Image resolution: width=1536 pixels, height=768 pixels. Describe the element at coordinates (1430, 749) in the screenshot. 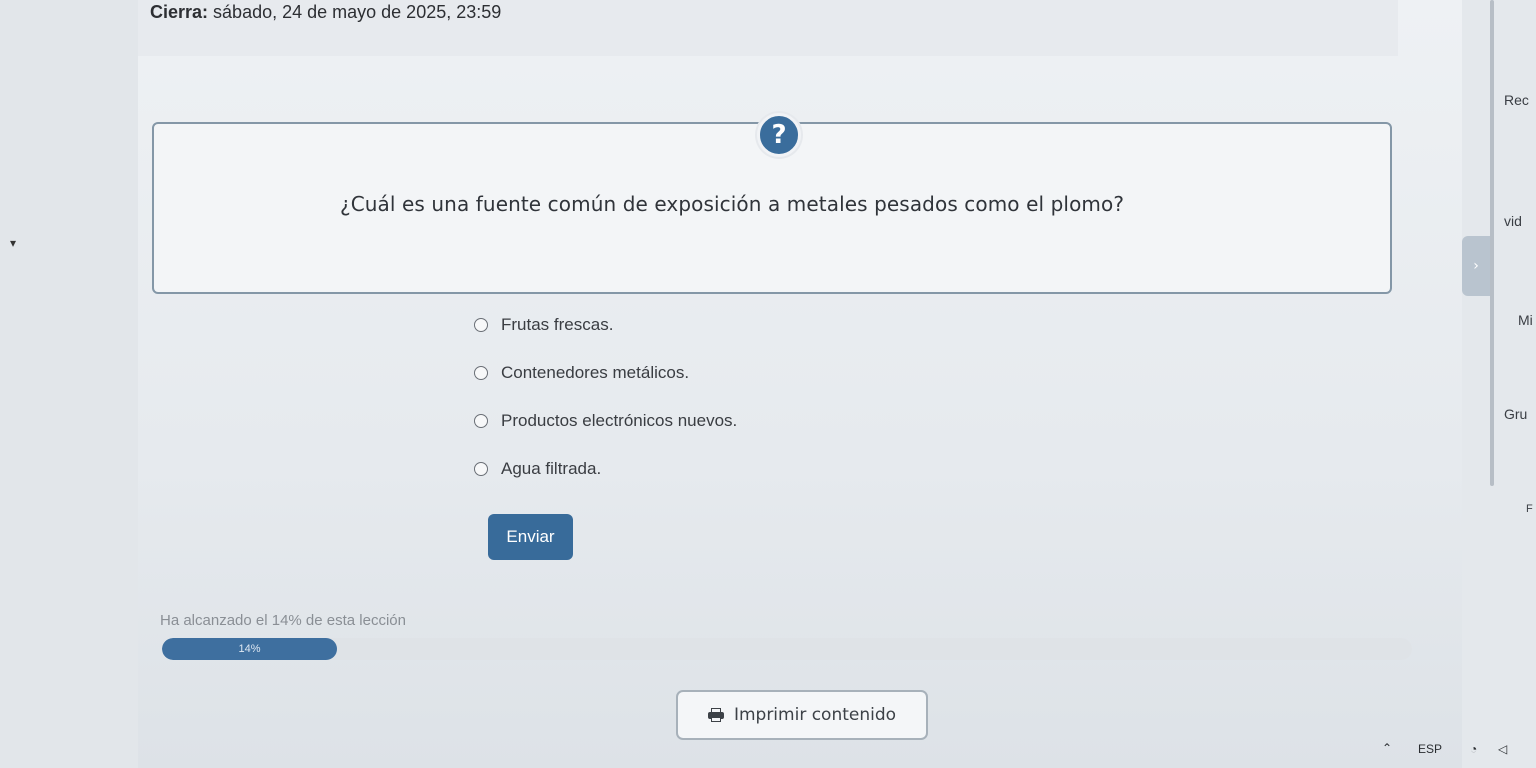

I see `language-indicator: ESP` at that location.